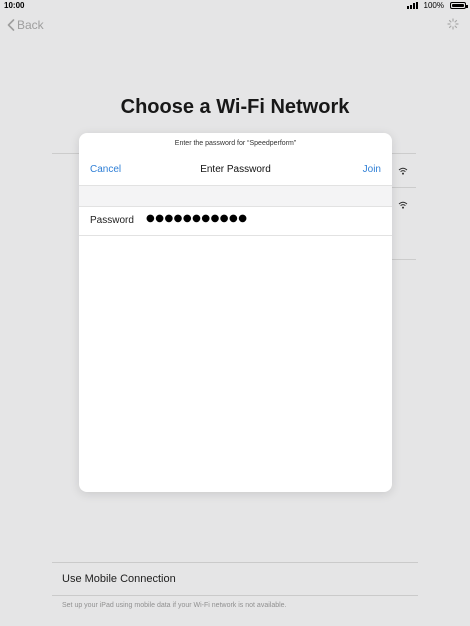  Describe the element at coordinates (235, 235) in the screenshot. I see `modal-divider` at that location.